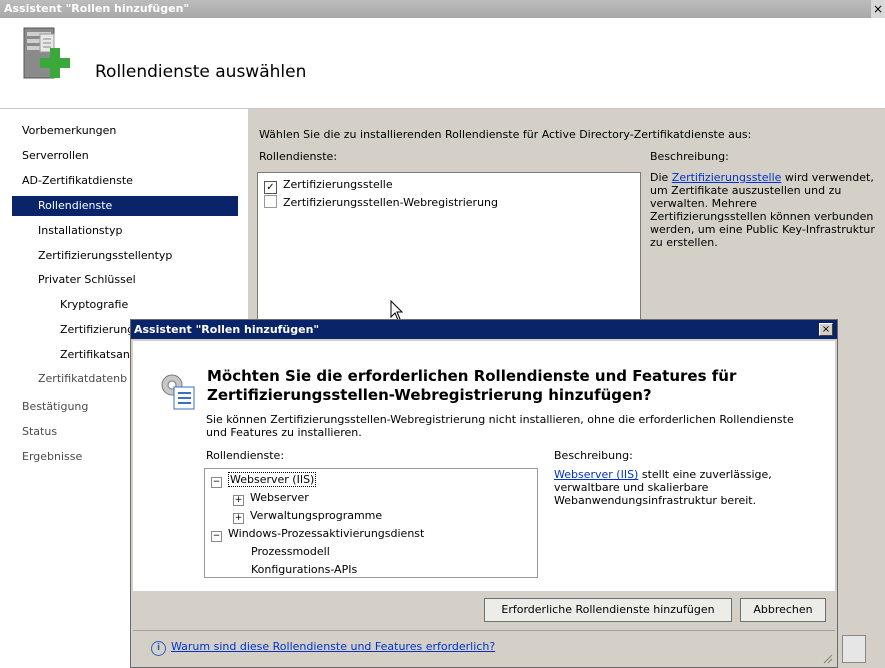 The width and height of the screenshot is (885, 668). I want to click on nav-item-vorbemerkungen: Vorbemerkungen, so click(69, 131).